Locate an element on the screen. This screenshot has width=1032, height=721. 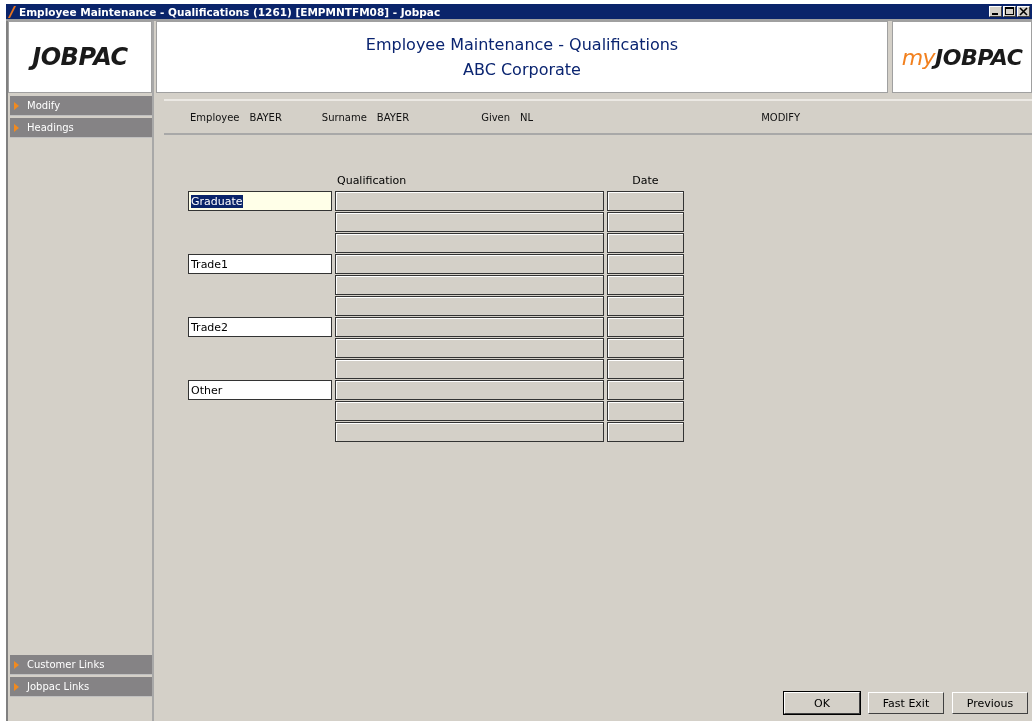
column-header: Qualification is located at coordinates (372, 181).